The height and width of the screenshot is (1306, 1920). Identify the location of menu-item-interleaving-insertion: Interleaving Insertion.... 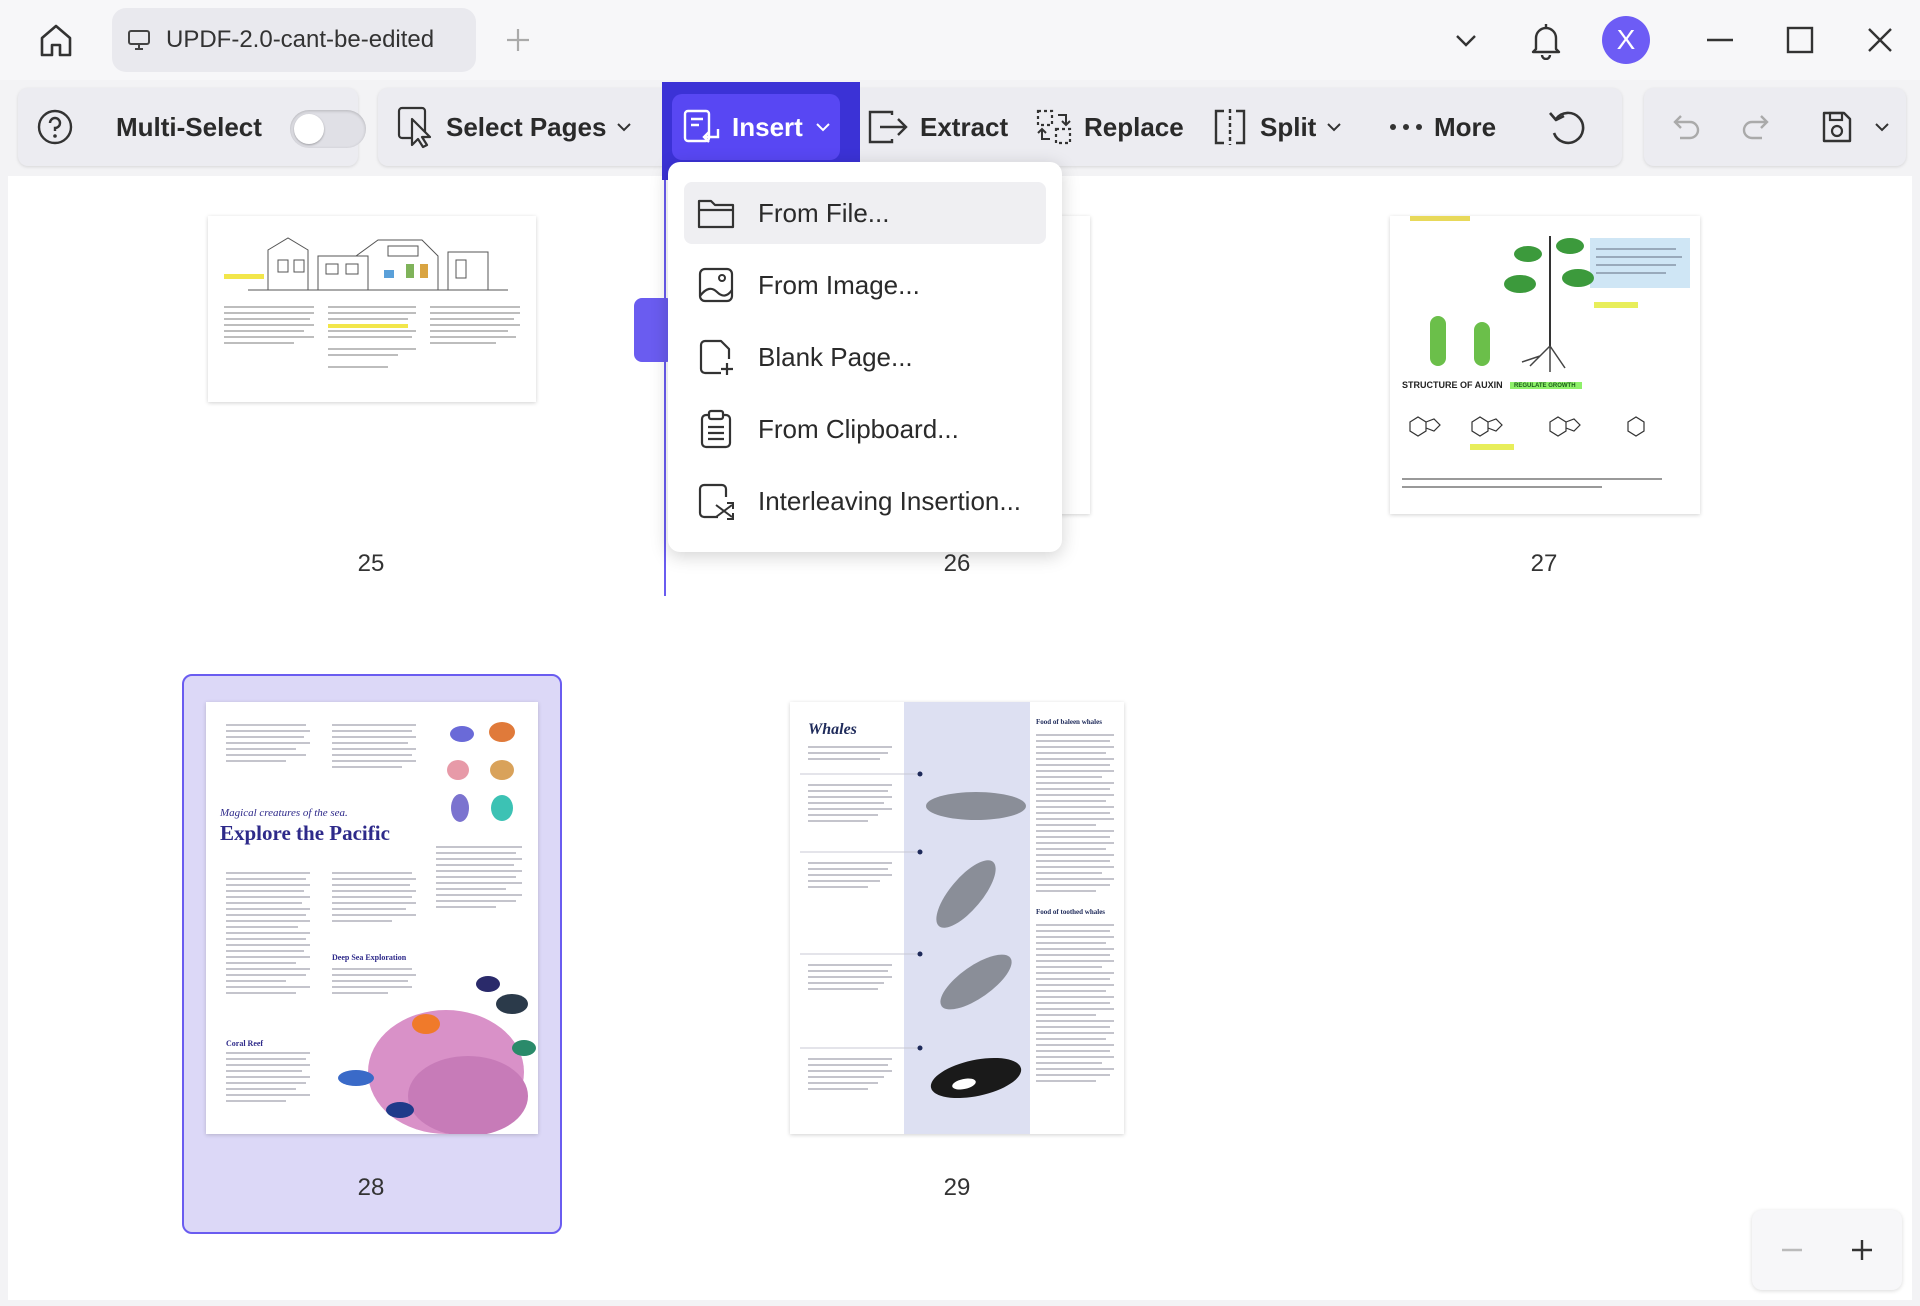
(865, 501).